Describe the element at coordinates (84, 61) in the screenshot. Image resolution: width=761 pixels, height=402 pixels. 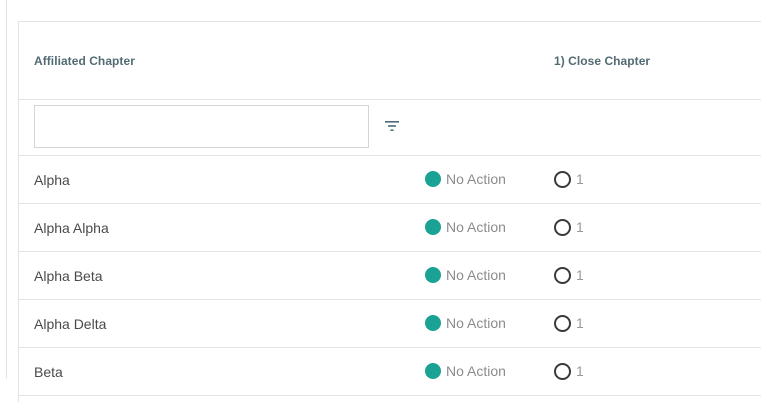
I see `column-header-affiliated-chapter: Affiliated Chapter` at that location.